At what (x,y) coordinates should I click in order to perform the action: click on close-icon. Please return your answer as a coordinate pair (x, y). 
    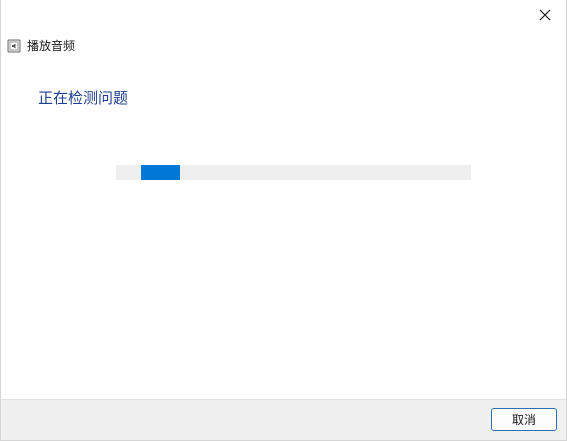
    Looking at the image, I should click on (545, 15).